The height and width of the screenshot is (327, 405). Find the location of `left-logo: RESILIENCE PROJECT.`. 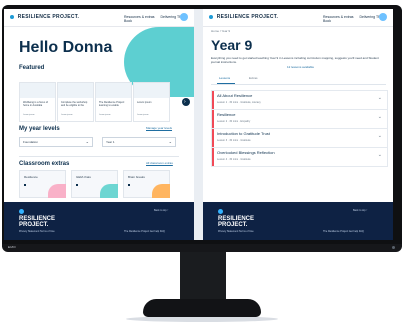

left-logo: RESILIENCE PROJECT. is located at coordinates (44, 17).